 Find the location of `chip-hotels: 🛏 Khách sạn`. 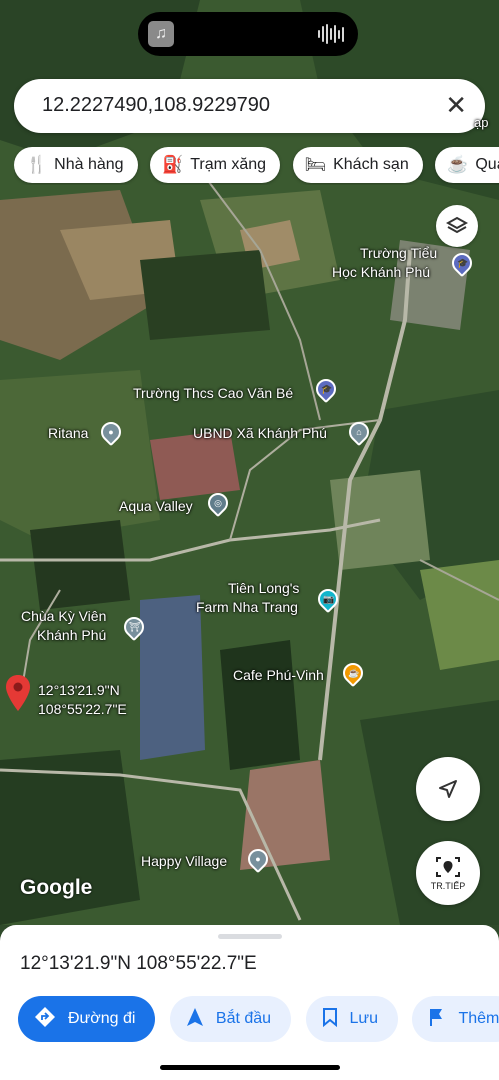

chip-hotels: 🛏 Khách sạn is located at coordinates (357, 165).